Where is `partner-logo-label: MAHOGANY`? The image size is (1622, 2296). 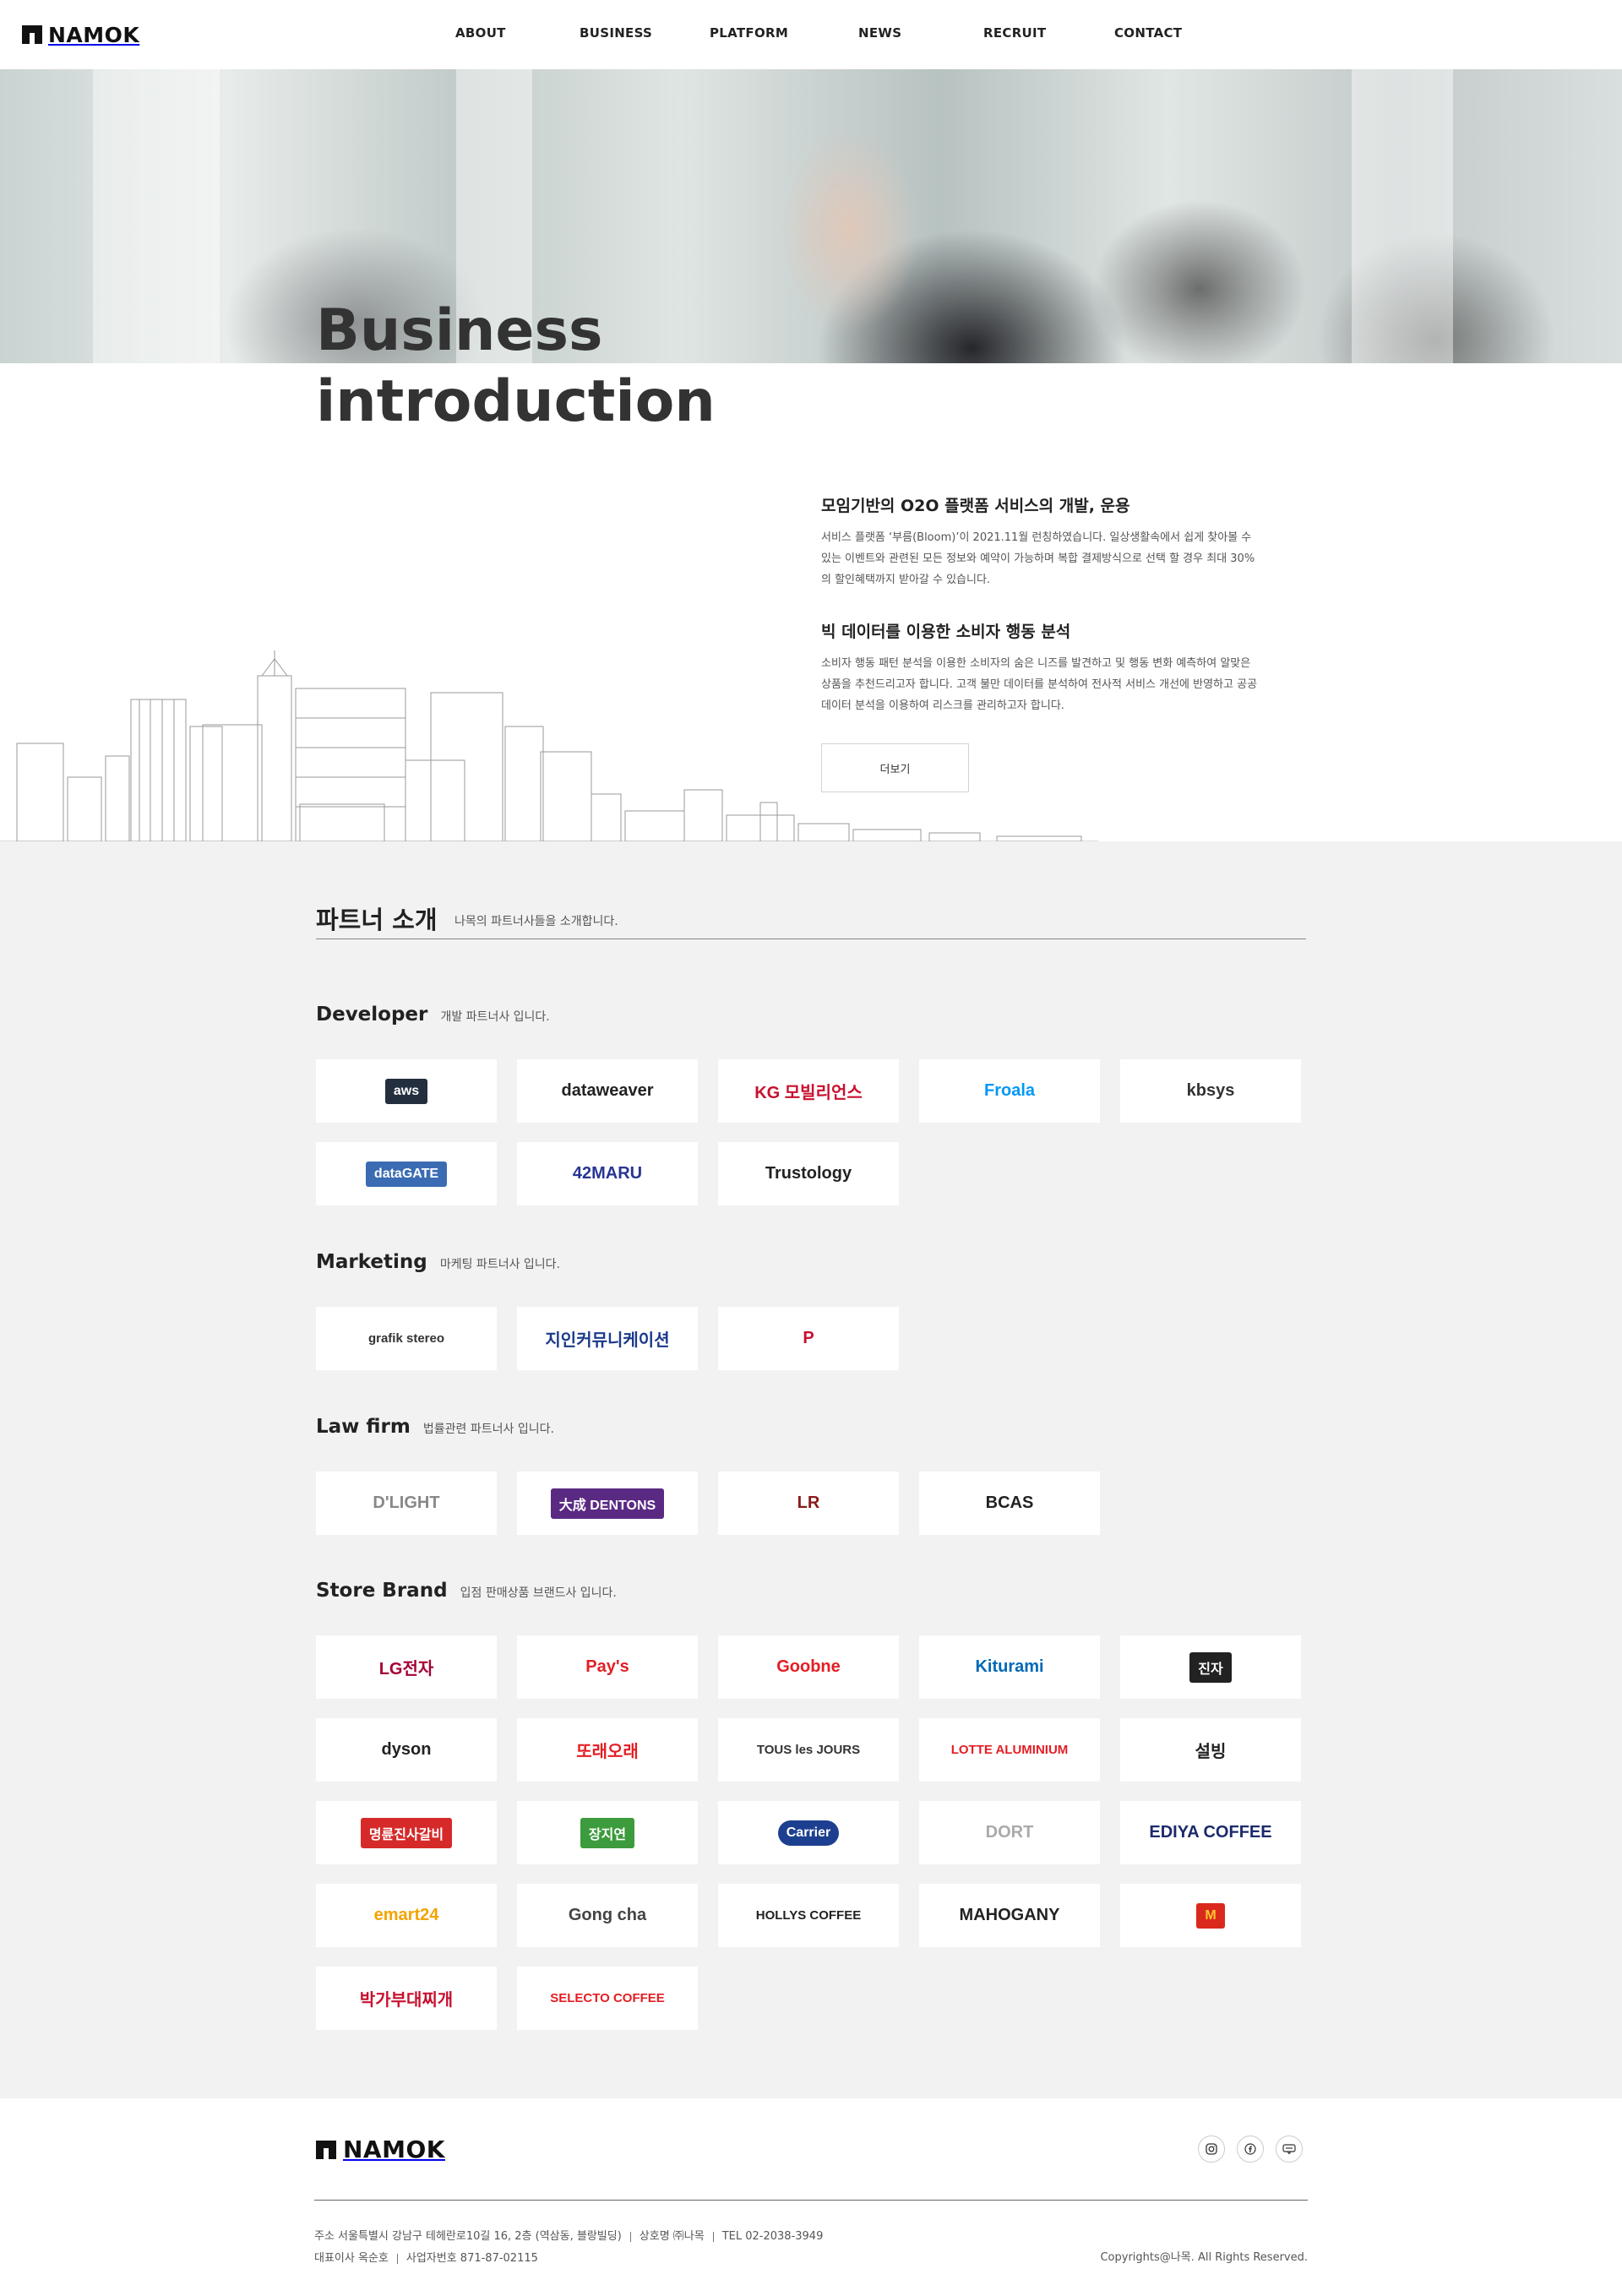 partner-logo-label: MAHOGANY is located at coordinates (1010, 1915).